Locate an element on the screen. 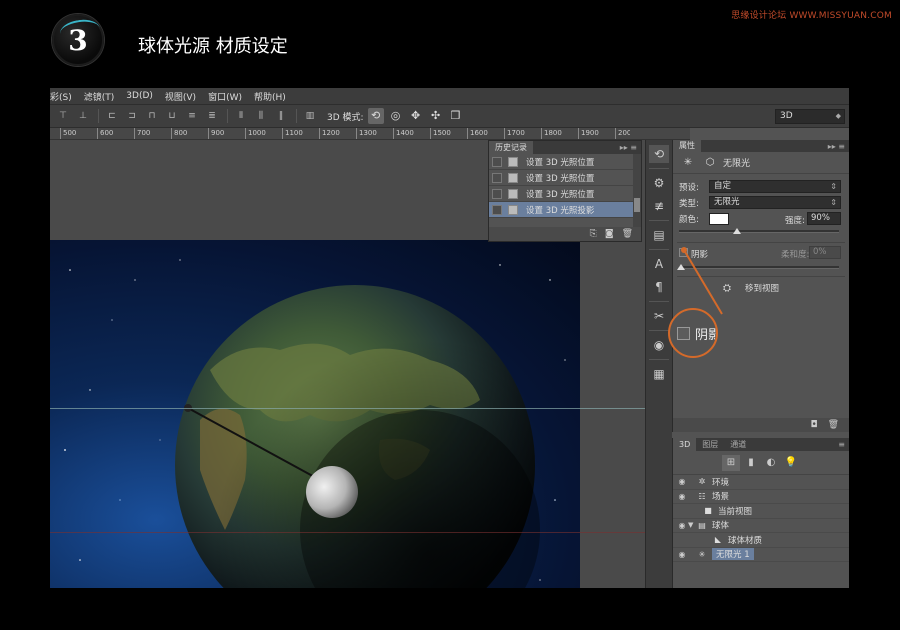 This screenshot has width=900, height=630. menu-view: 视图(V) is located at coordinates (180, 96).